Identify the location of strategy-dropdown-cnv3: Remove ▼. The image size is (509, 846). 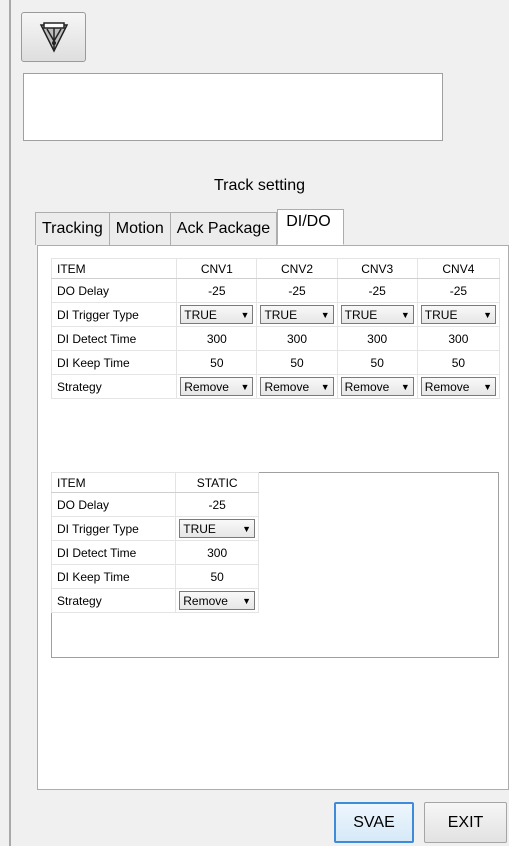
(377, 386).